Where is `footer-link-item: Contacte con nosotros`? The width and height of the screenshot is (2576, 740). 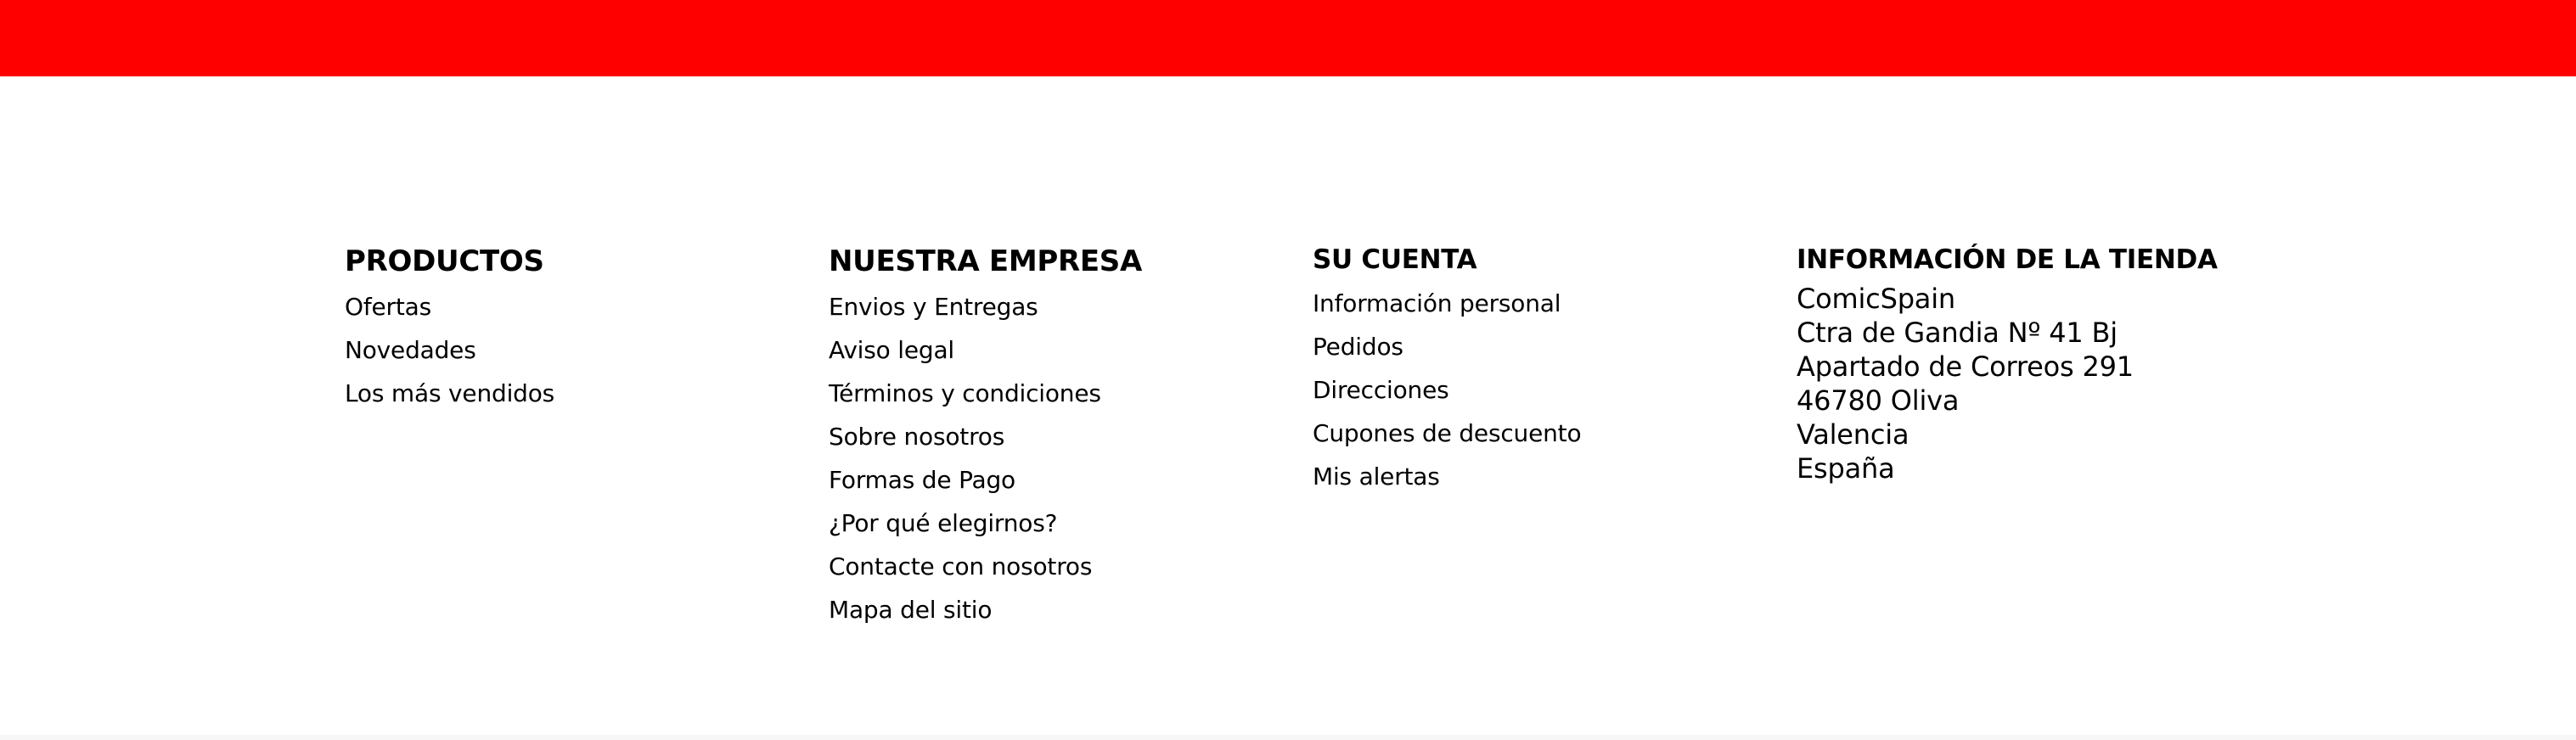 footer-link-item: Contacte con nosotros is located at coordinates (1058, 566).